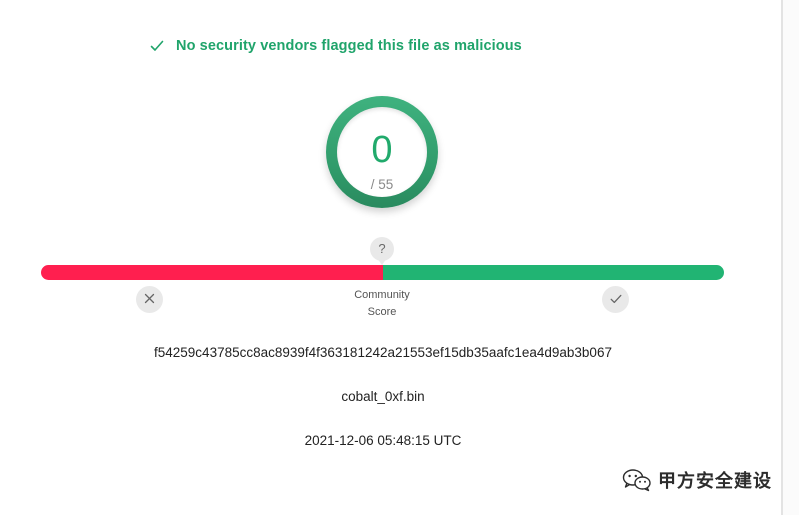 The height and width of the screenshot is (515, 799). What do you see at coordinates (382, 295) in the screenshot?
I see `community-score-label-line1: Community` at bounding box center [382, 295].